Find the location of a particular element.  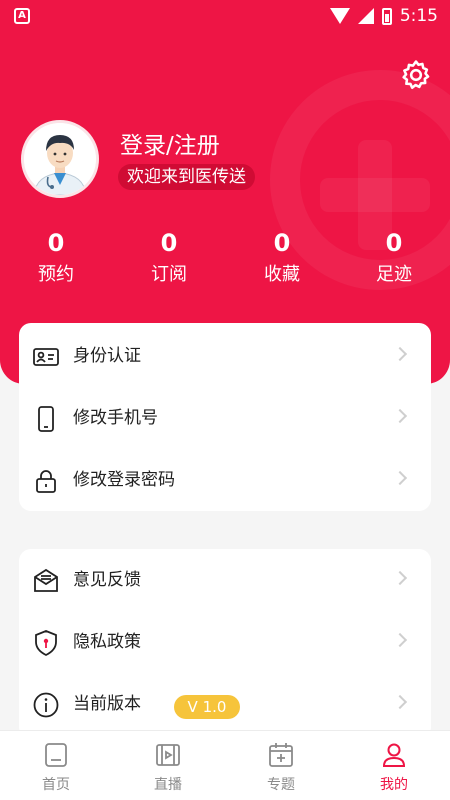

home-icon is located at coordinates (56, 755).